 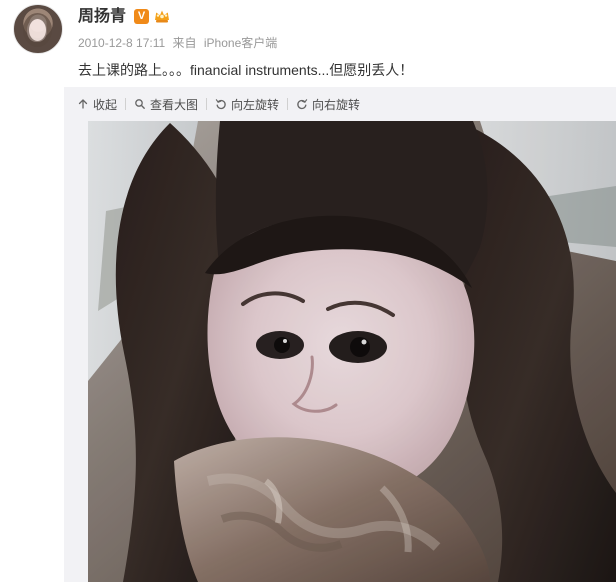 I want to click on source-prefix: 来自, so click(x=184, y=43).